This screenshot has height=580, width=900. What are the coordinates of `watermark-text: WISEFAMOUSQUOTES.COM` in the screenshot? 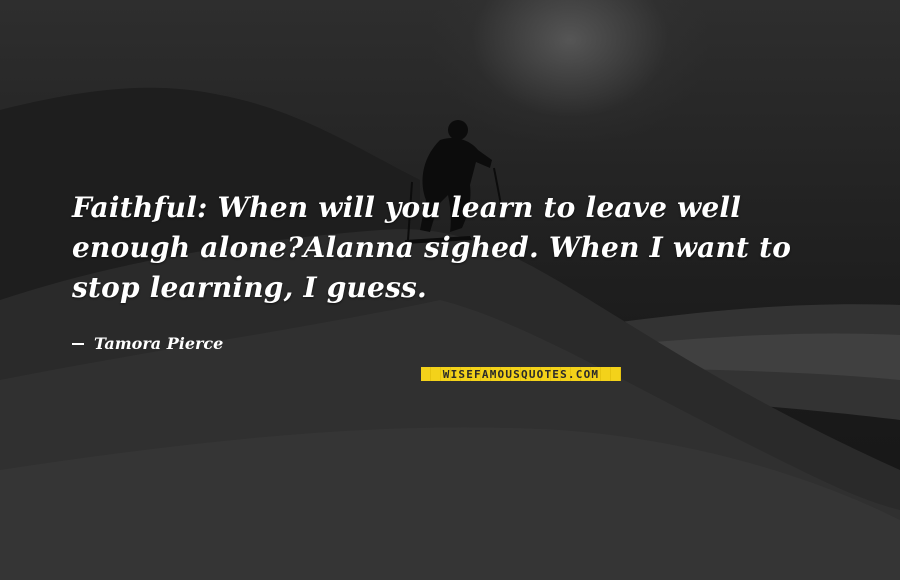 It's located at (521, 374).